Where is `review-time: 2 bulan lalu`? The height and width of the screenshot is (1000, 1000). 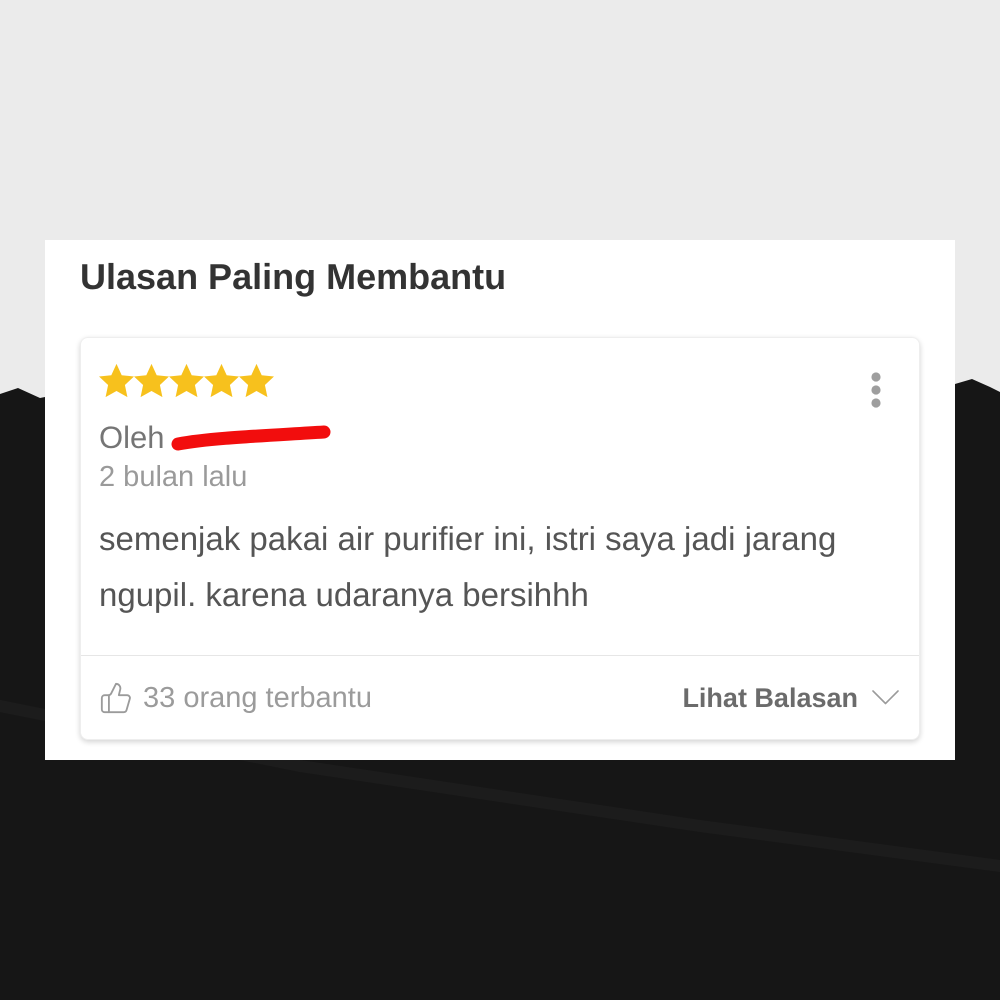 review-time: 2 bulan lalu is located at coordinates (173, 477).